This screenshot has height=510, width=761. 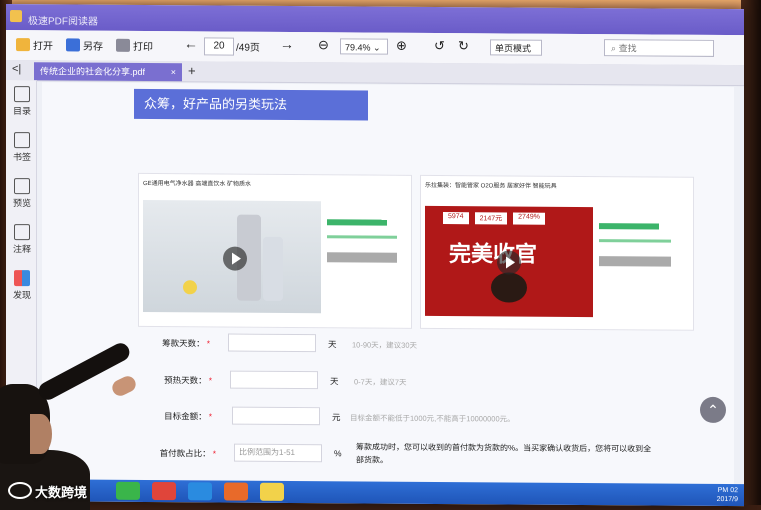 What do you see at coordinates (22, 232) in the screenshot?
I see `note-icon` at bounding box center [22, 232].